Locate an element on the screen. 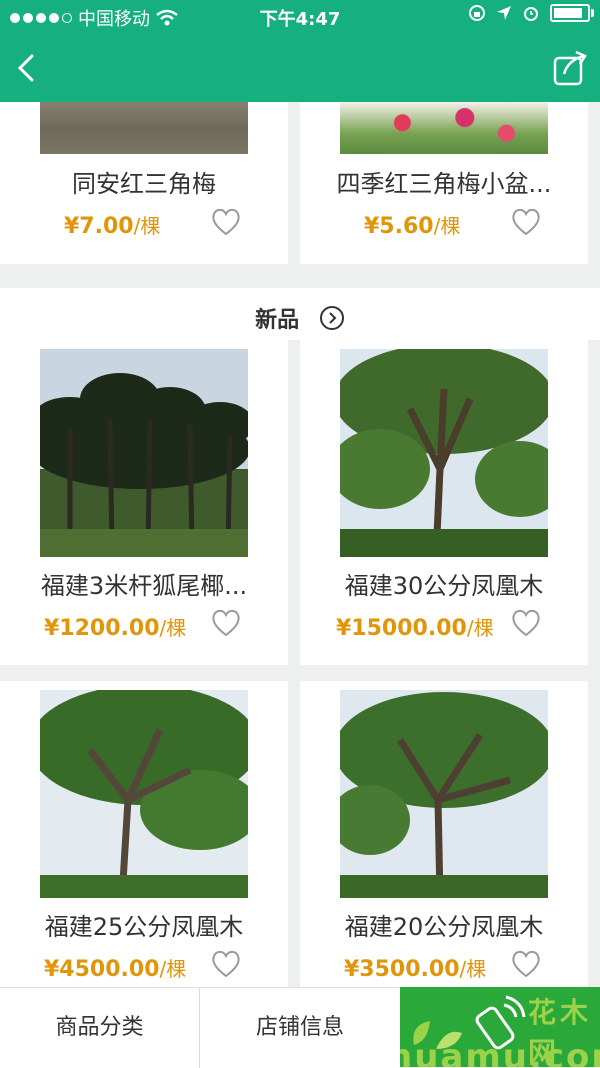 Image resolution: width=600 pixels, height=1068 pixels. product-price: ¥5.60/棵 is located at coordinates (412, 226).